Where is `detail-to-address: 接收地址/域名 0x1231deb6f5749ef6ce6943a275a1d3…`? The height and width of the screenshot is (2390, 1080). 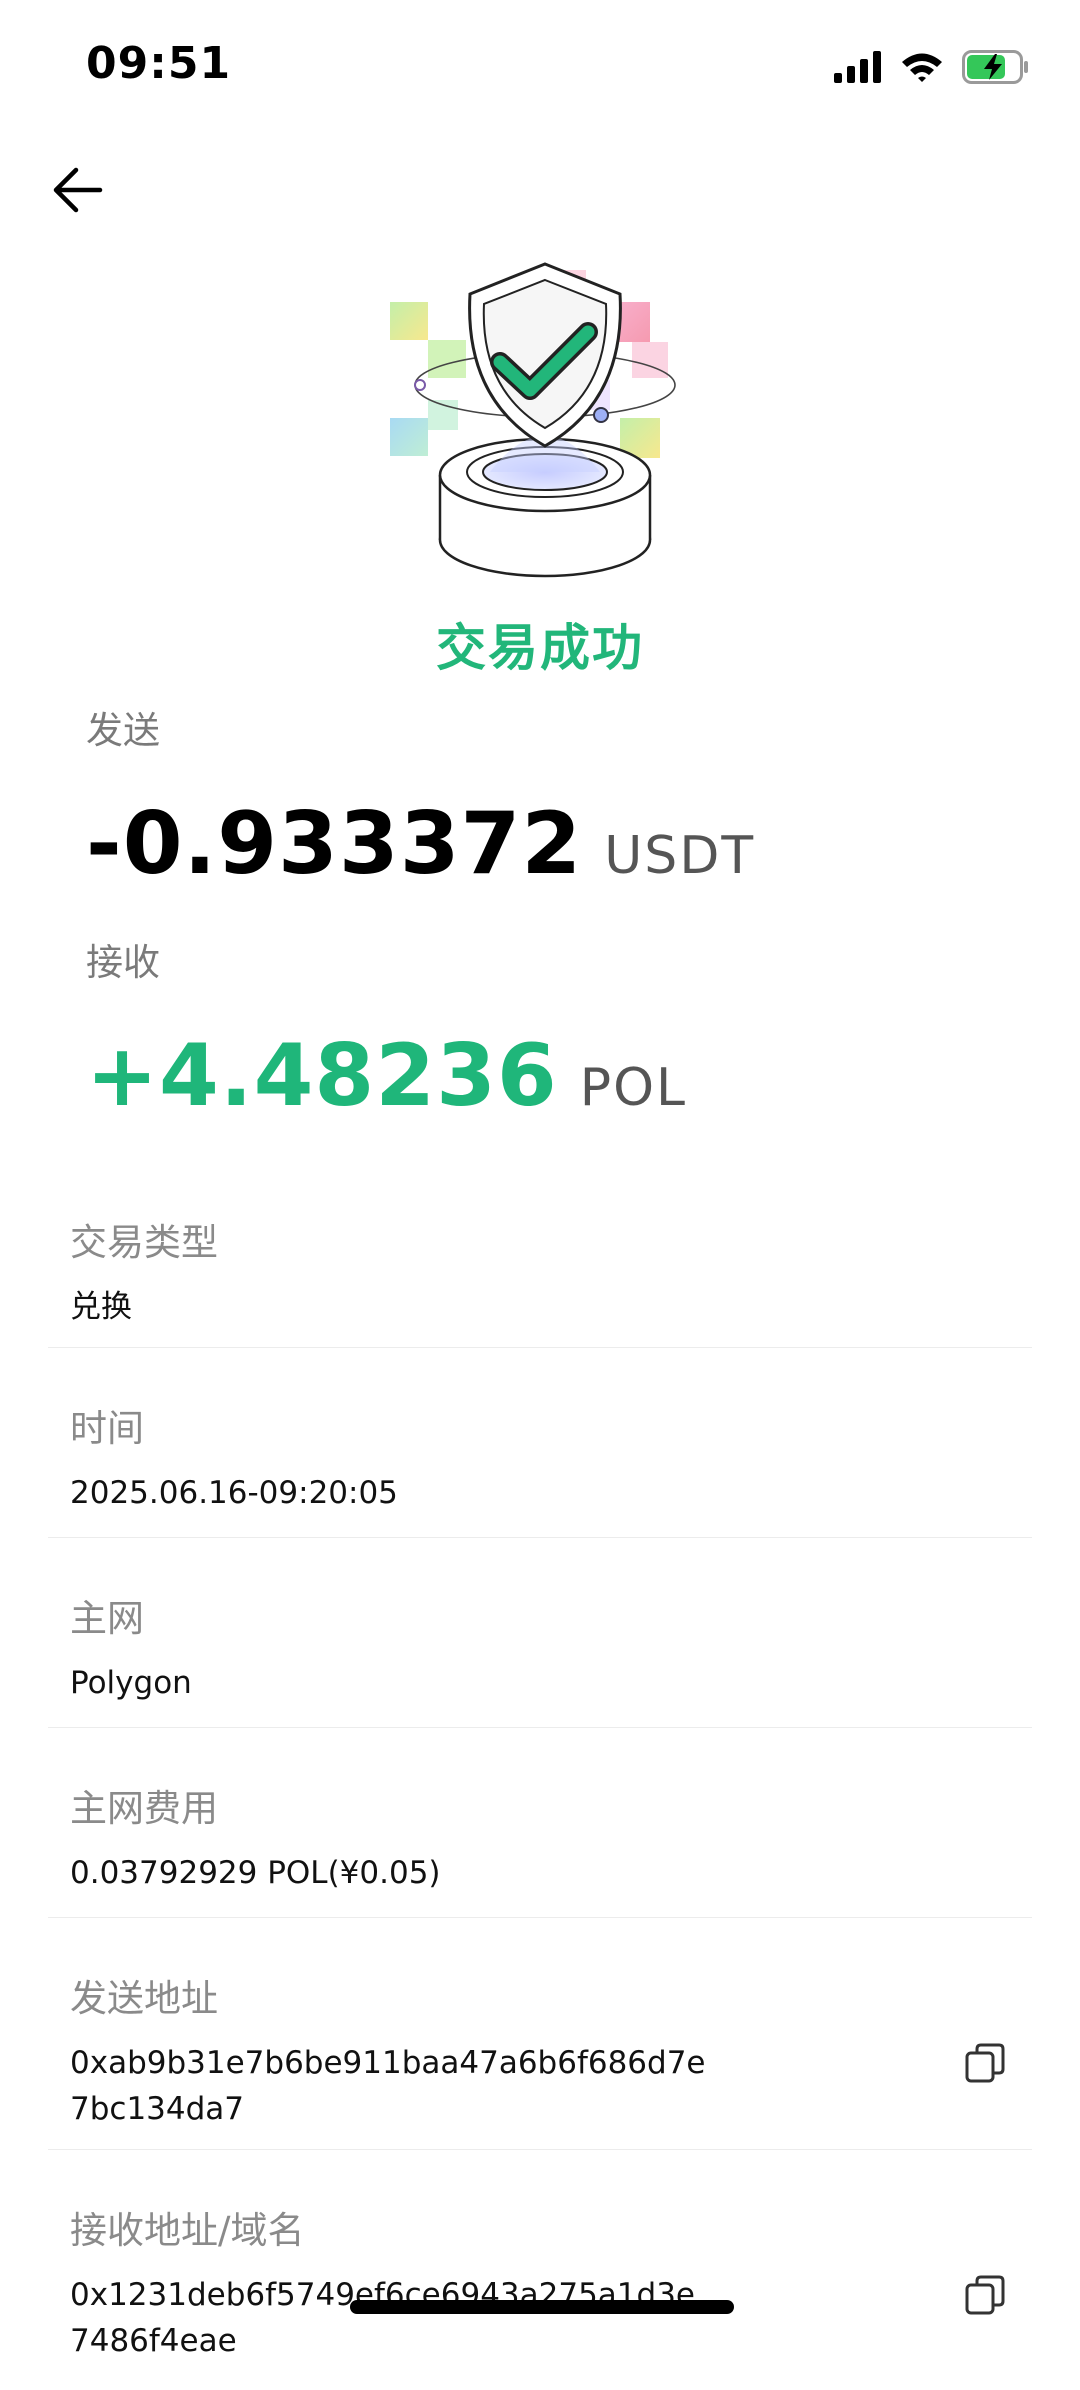 detail-to-address: 接收地址/域名 0x1231deb6f5749ef6ce6943a275a1d3… is located at coordinates (540, 2270).